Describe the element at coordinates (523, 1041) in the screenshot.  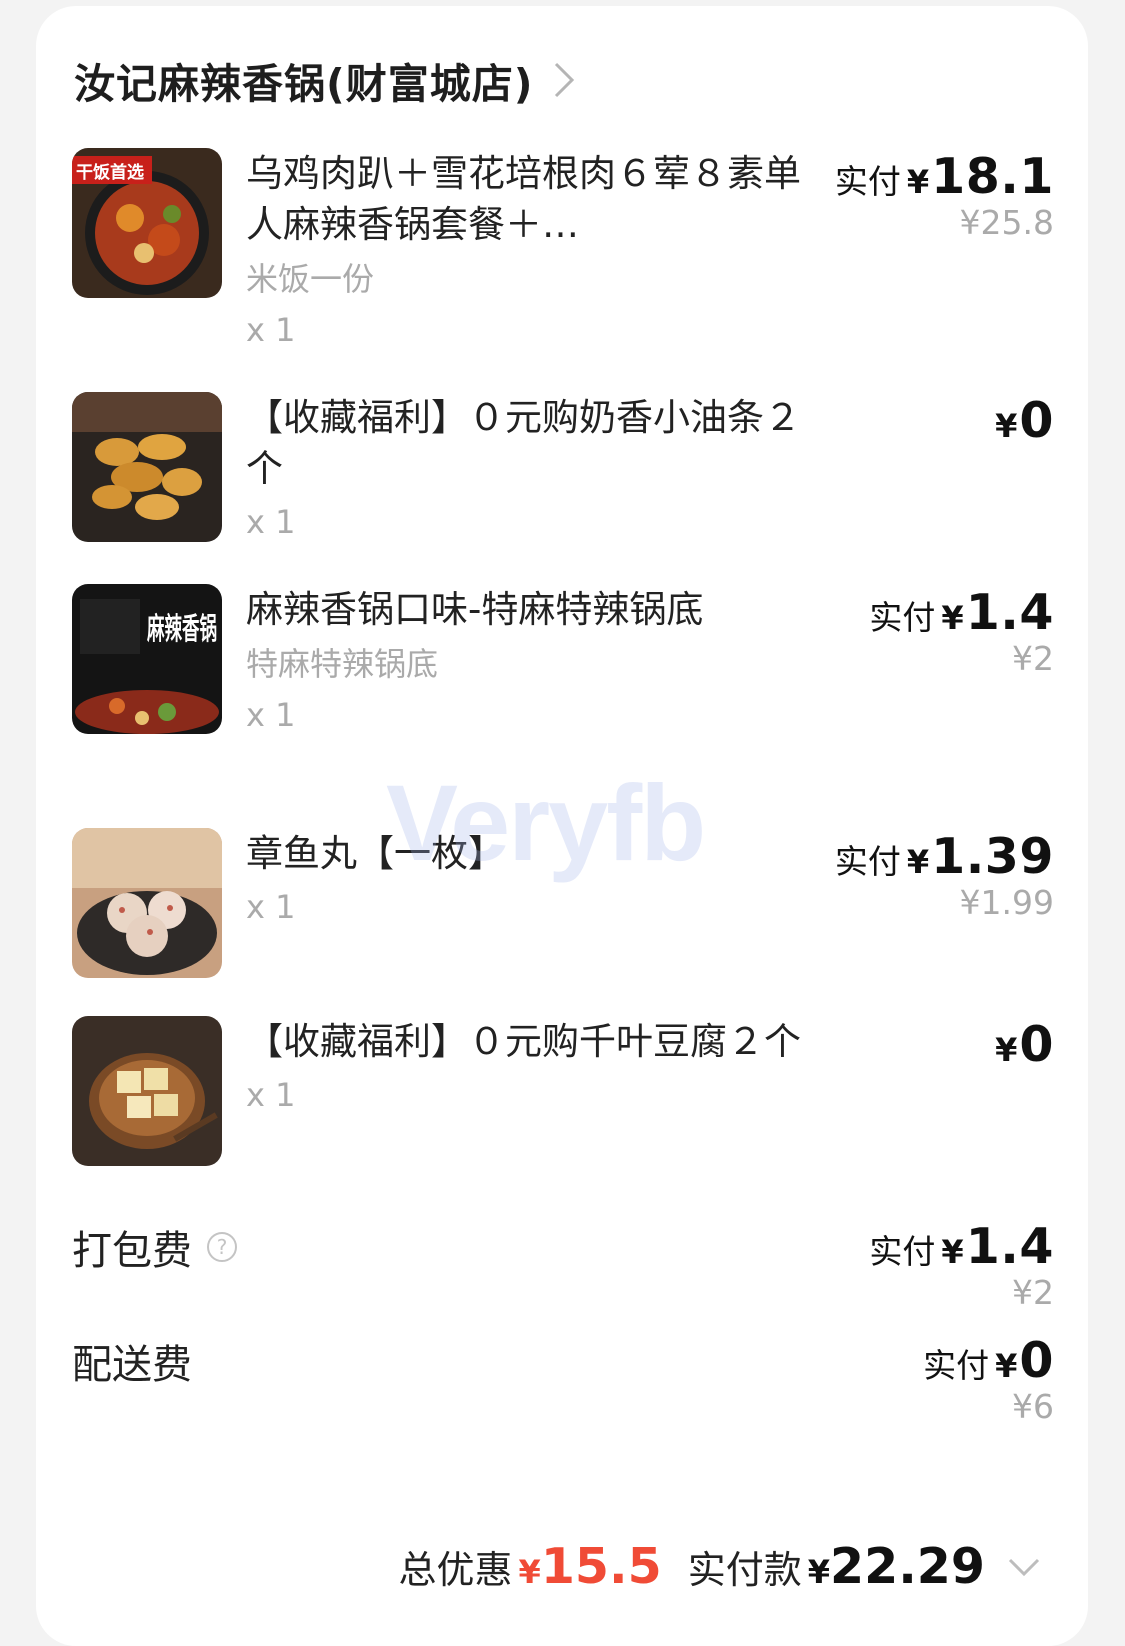
I see `item-name: 【收藏福利】０元购千叶豆腐２个` at that location.